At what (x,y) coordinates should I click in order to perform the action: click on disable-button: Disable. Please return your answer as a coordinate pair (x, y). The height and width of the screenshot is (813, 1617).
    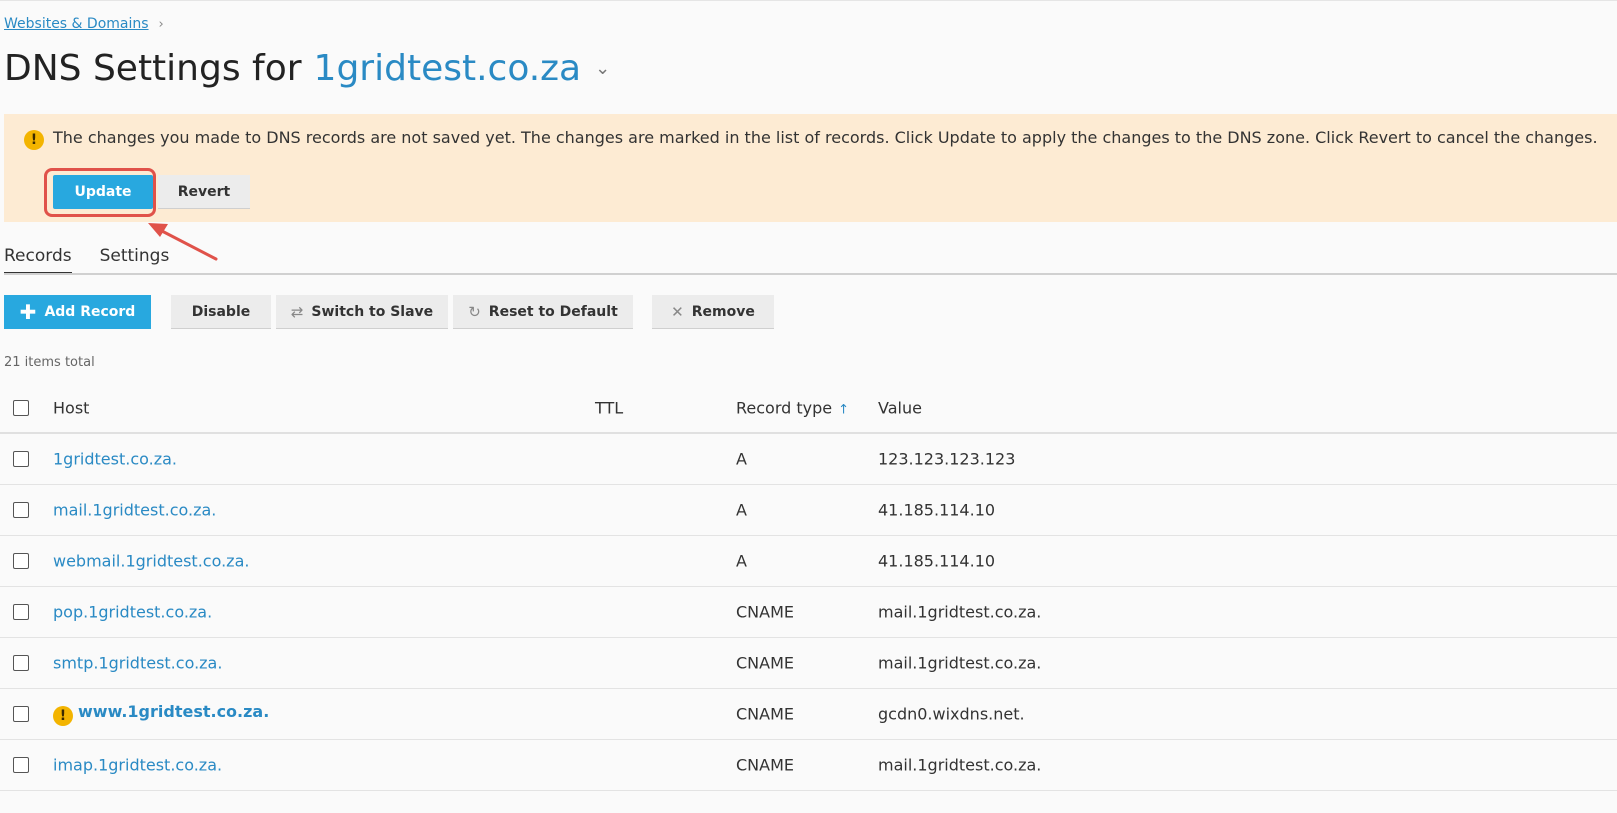
    Looking at the image, I should click on (221, 312).